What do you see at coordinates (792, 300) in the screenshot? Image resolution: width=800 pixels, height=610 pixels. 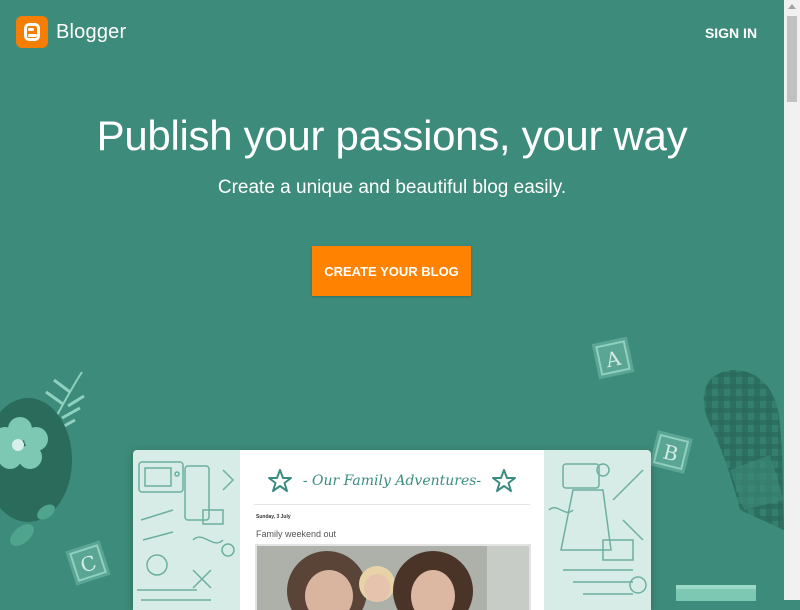 I see `page-scrollbar` at bounding box center [792, 300].